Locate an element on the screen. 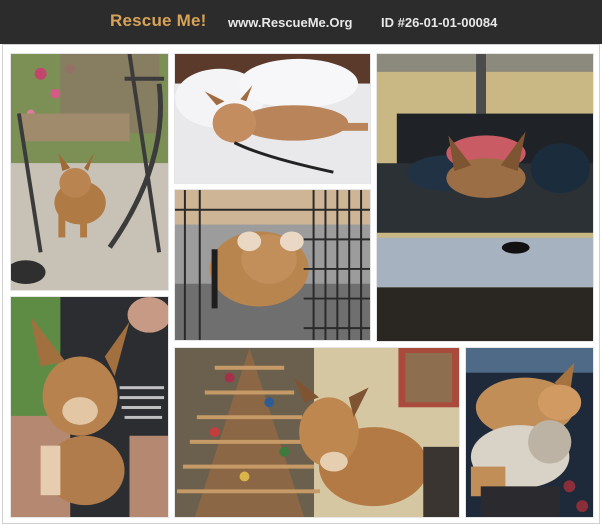  photo-dog-playing-with-terrier is located at coordinates (529, 432).